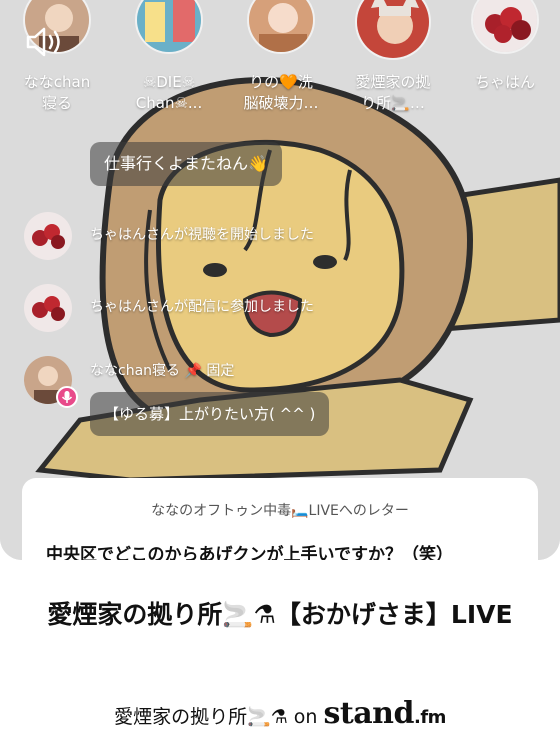  I want to click on chat-message, so click(54, 382).